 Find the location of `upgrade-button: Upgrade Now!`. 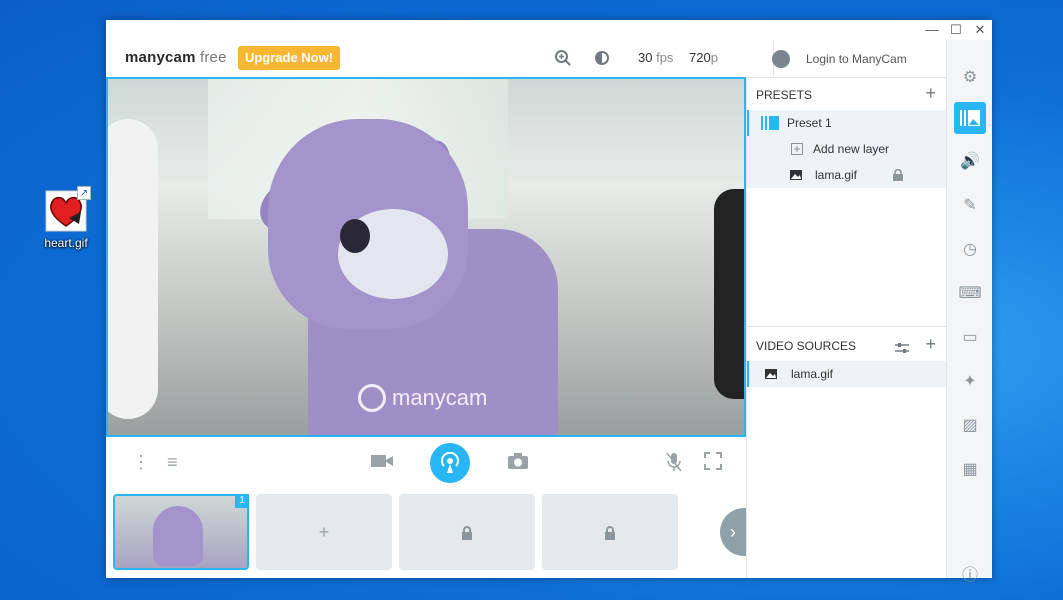

upgrade-button: Upgrade Now! is located at coordinates (289, 58).